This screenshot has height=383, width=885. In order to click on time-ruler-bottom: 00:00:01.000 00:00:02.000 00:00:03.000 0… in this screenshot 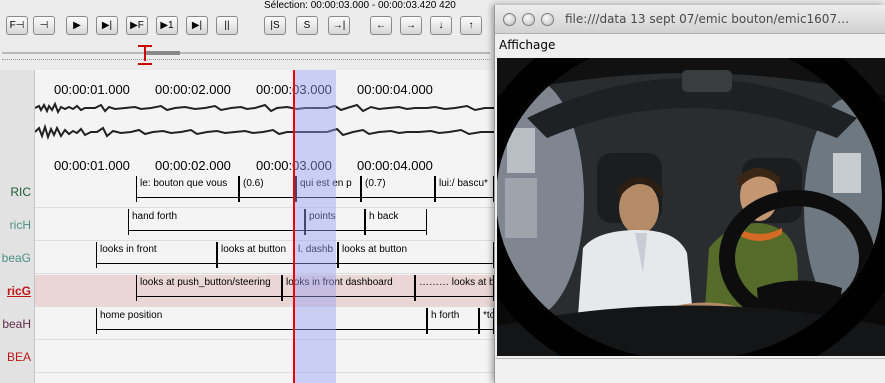, I will do `click(264, 166)`.